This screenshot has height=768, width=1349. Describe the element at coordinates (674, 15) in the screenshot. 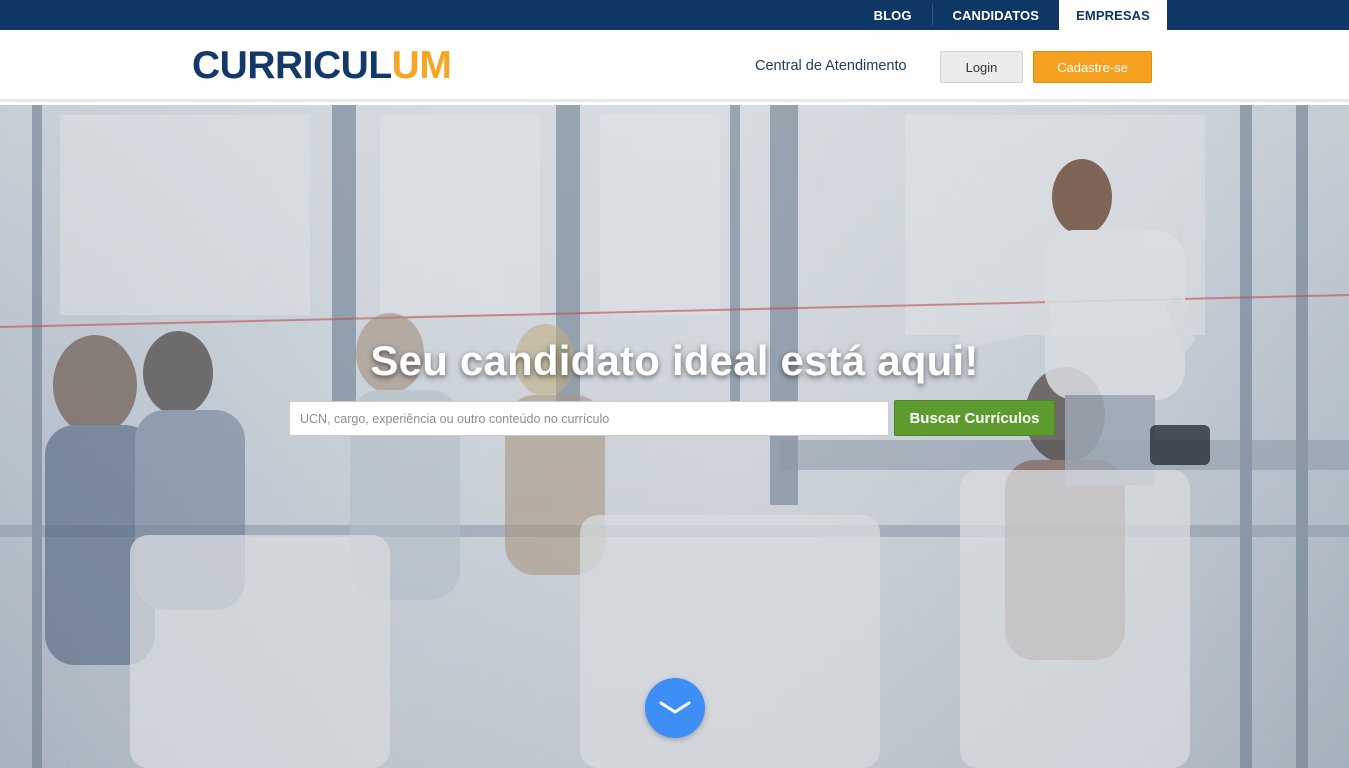

I see `top-bar: BLOG CANDIDATOS EMPRESAS` at that location.